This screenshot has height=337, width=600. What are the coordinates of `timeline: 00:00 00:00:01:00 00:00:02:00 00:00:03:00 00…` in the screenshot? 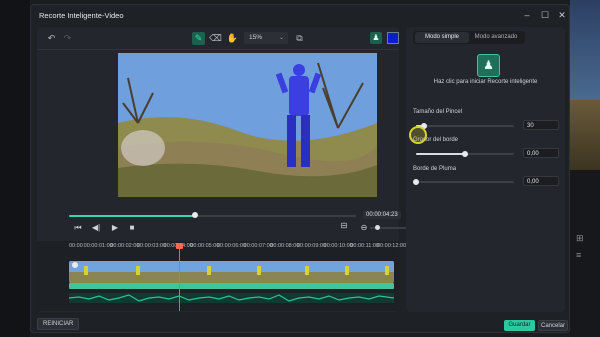 It's located at (221, 276).